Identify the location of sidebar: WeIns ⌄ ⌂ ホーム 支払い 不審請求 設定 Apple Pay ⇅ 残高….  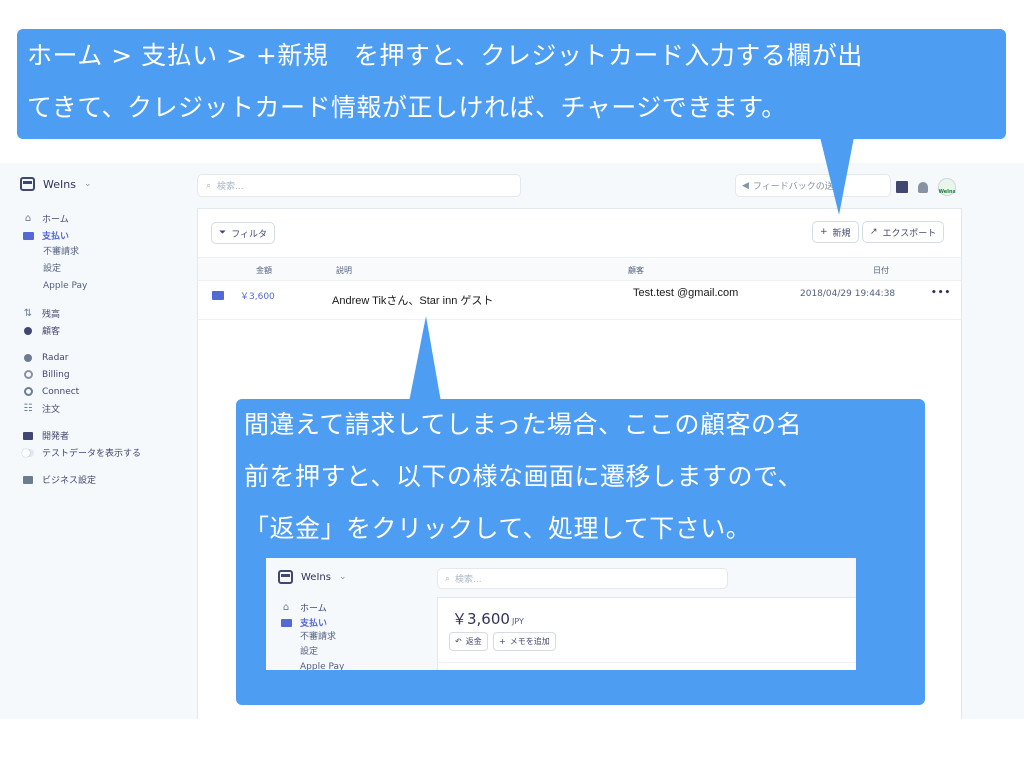
(95, 441).